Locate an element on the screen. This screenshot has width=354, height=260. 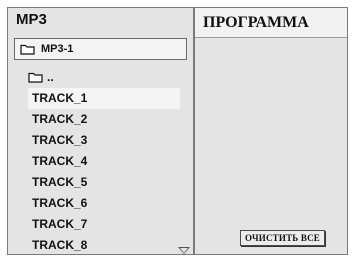
program-header: ПРОГРАММА is located at coordinates (271, 23).